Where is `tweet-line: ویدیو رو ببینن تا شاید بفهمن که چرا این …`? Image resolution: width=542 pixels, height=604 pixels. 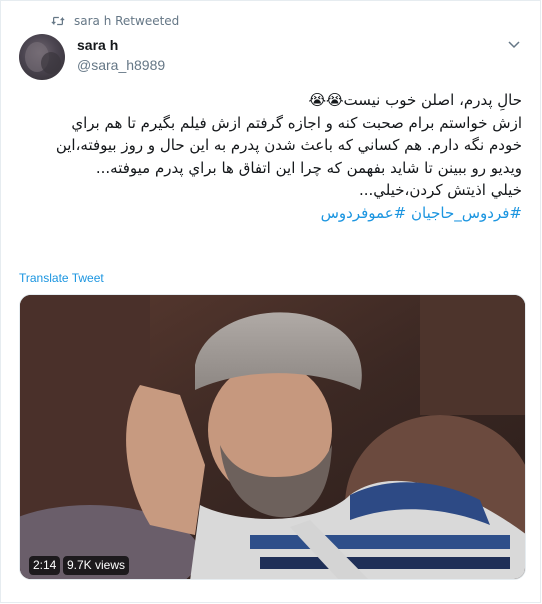
tweet-line: ویدیو رو ببینن تا شاید بفهمن که چرا این … is located at coordinates (308, 167).